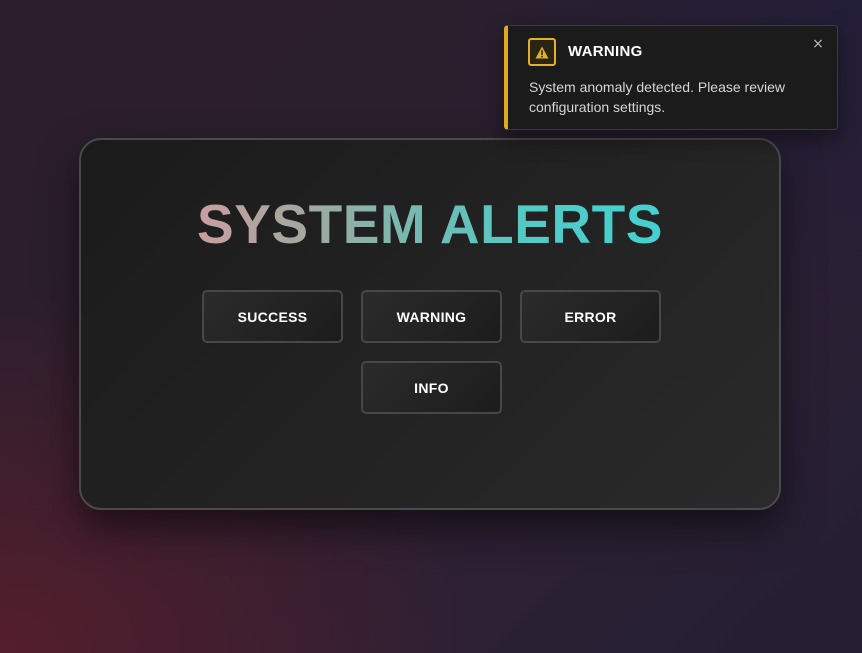  What do you see at coordinates (818, 44) in the screenshot?
I see `close-icon: ×` at bounding box center [818, 44].